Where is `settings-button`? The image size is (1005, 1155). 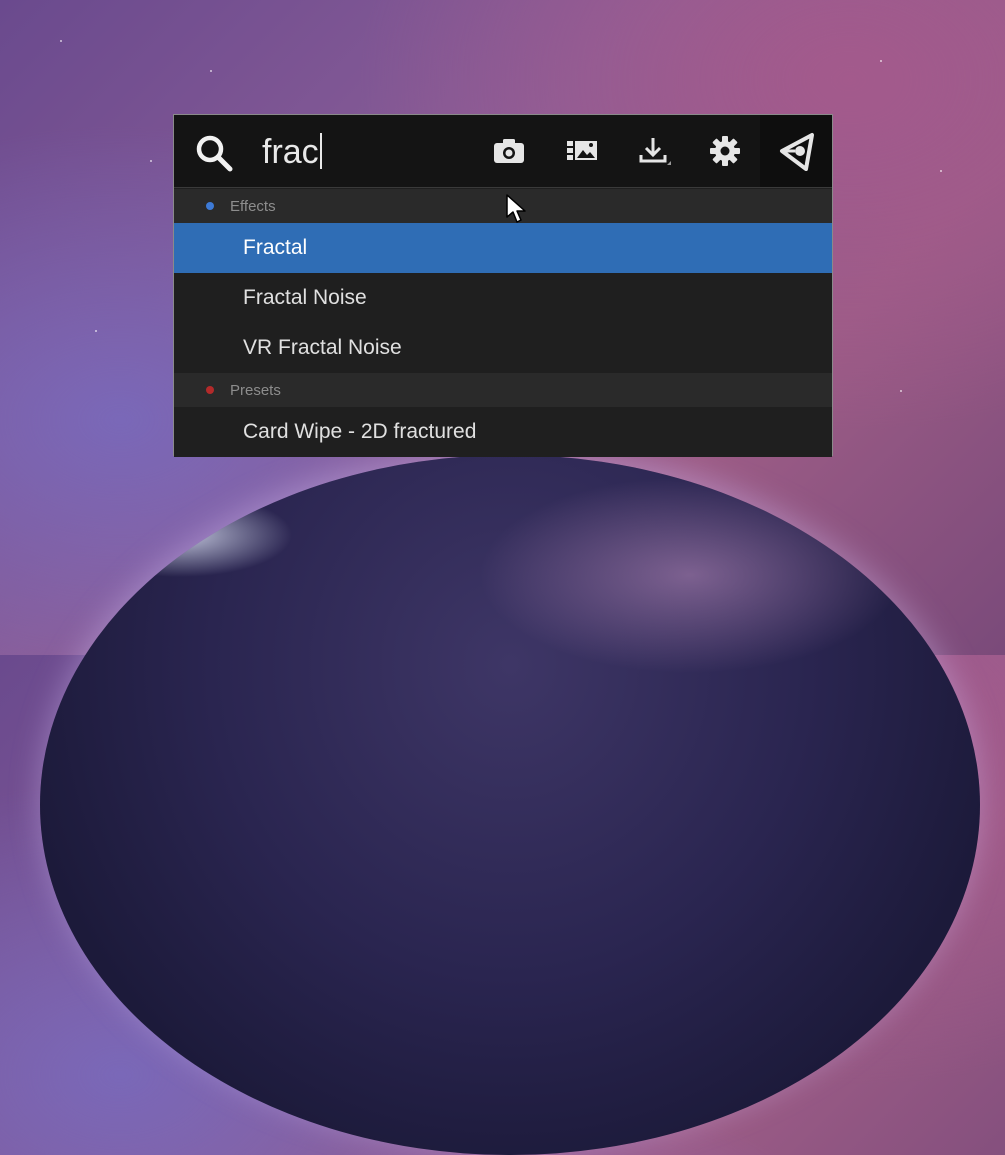 settings-button is located at coordinates (725, 151).